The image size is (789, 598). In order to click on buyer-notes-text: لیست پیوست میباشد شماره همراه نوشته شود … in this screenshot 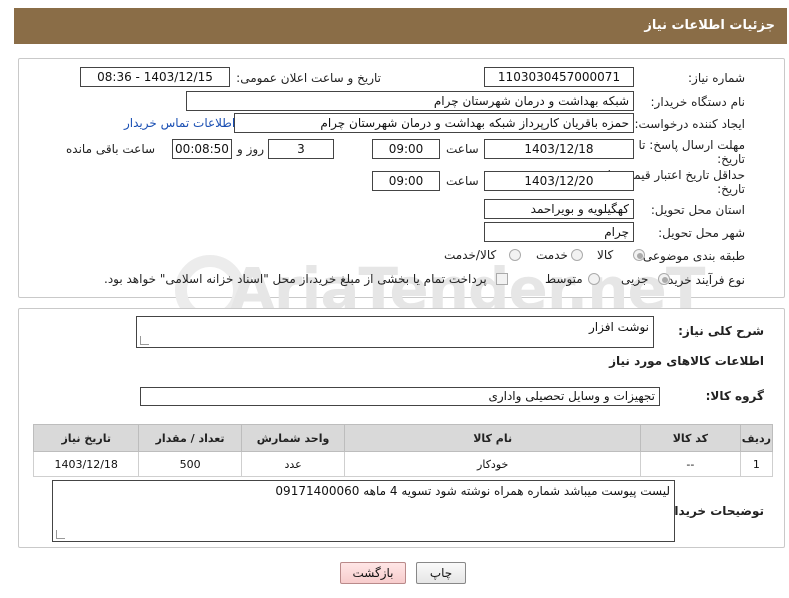, I will do `click(472, 491)`.